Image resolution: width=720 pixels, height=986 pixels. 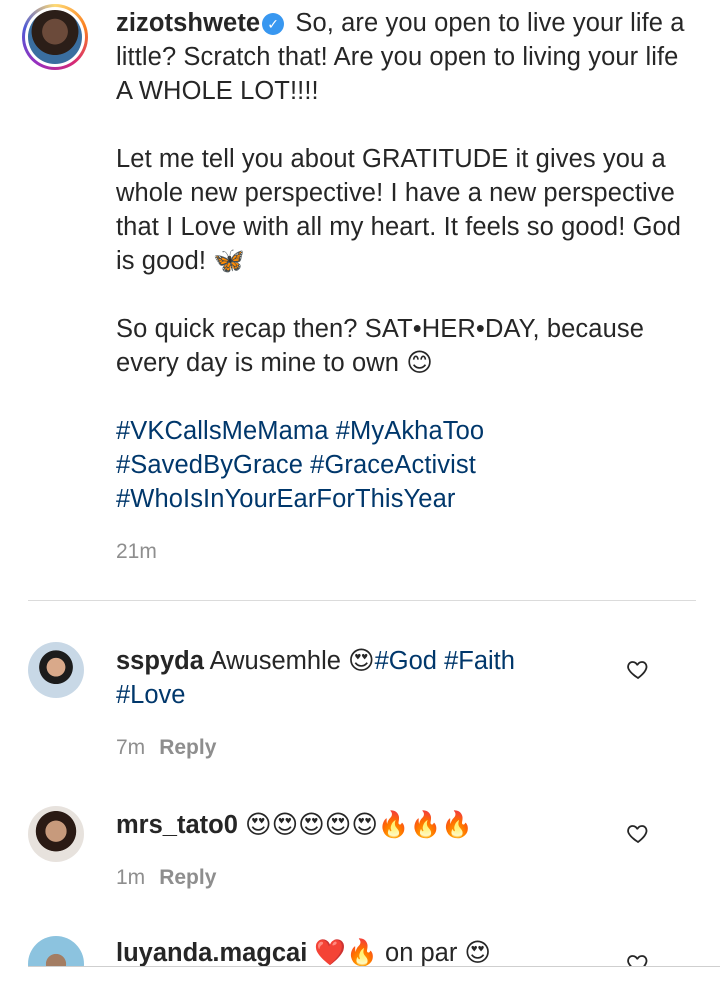 What do you see at coordinates (356, 678) in the screenshot?
I see `comment-text: sspyda Awusemhle 😍#God #Faith #Love` at bounding box center [356, 678].